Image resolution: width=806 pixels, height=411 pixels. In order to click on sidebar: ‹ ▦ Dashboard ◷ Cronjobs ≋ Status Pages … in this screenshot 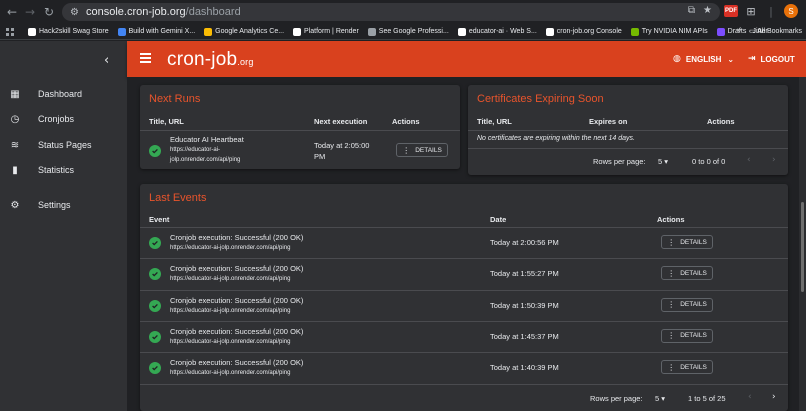, I will do `click(63, 226)`.